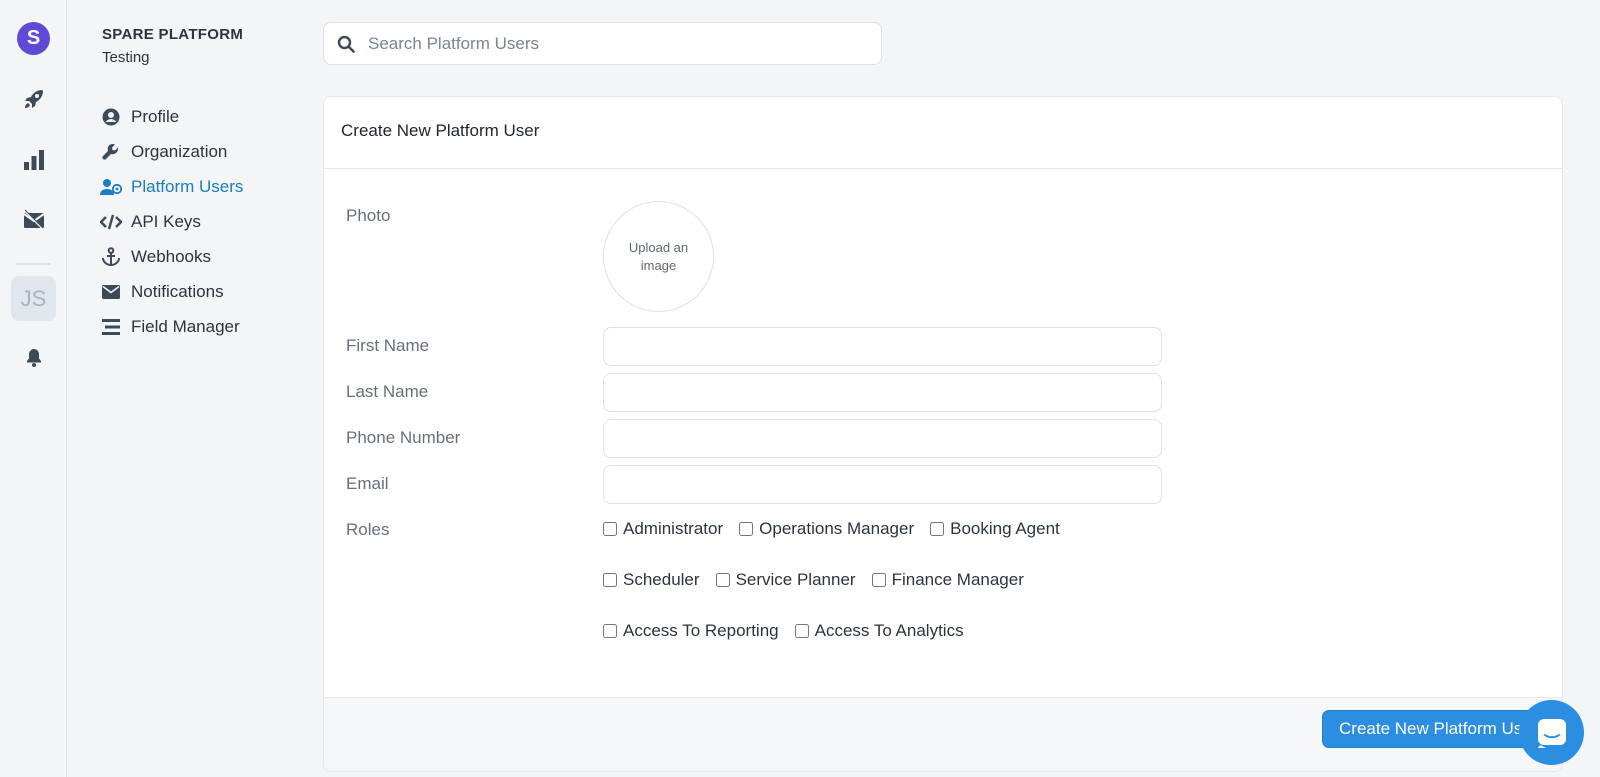 The image size is (1600, 777). Describe the element at coordinates (440, 130) in the screenshot. I see `page-title: Create New Platform User` at that location.